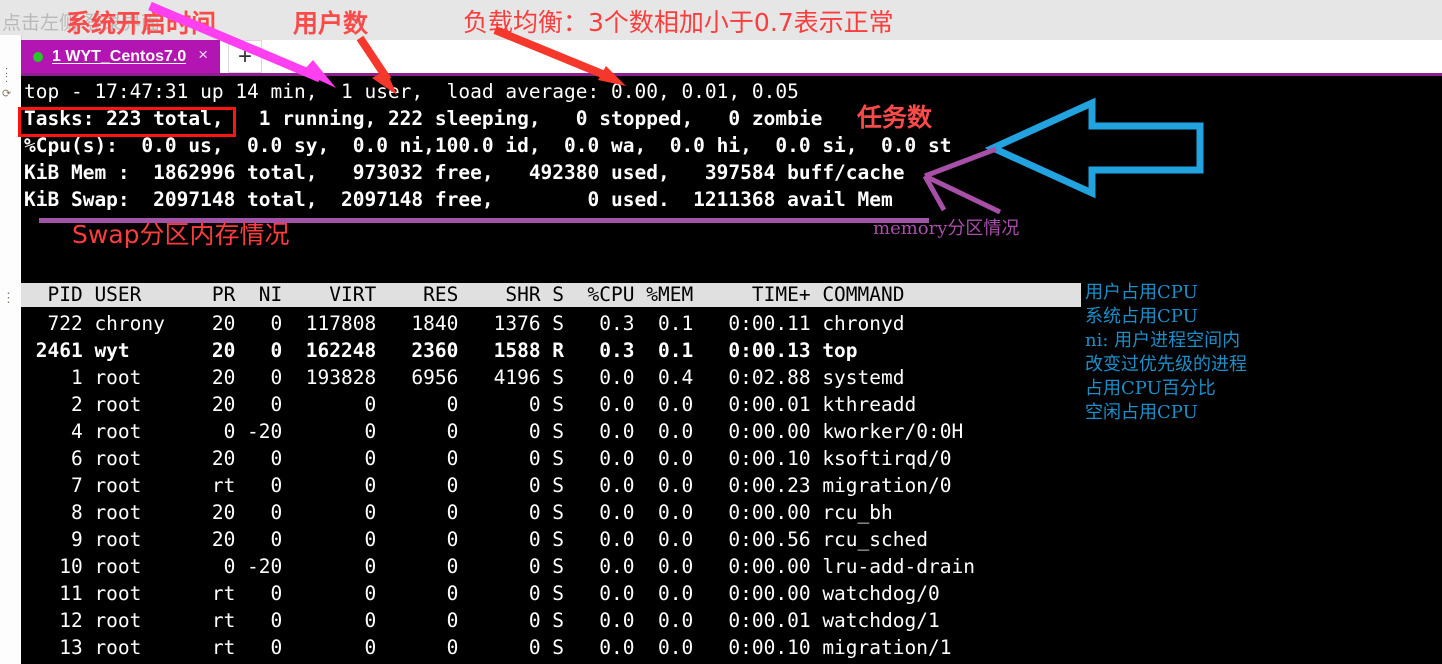 The width and height of the screenshot is (1442, 664). What do you see at coordinates (7, 75) in the screenshot?
I see `left-strip-dots: ::` at bounding box center [7, 75].